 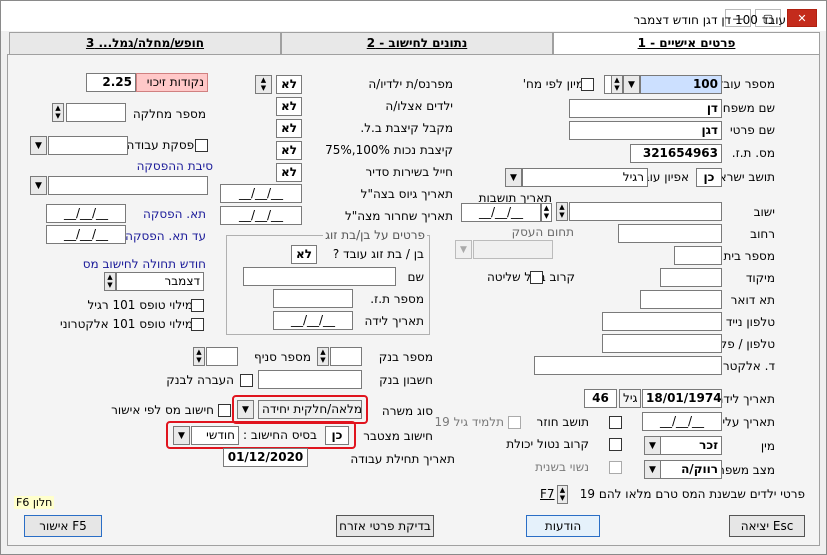 I want to click on supports-children-spin: ▲ ▼, so click(x=263, y=84).